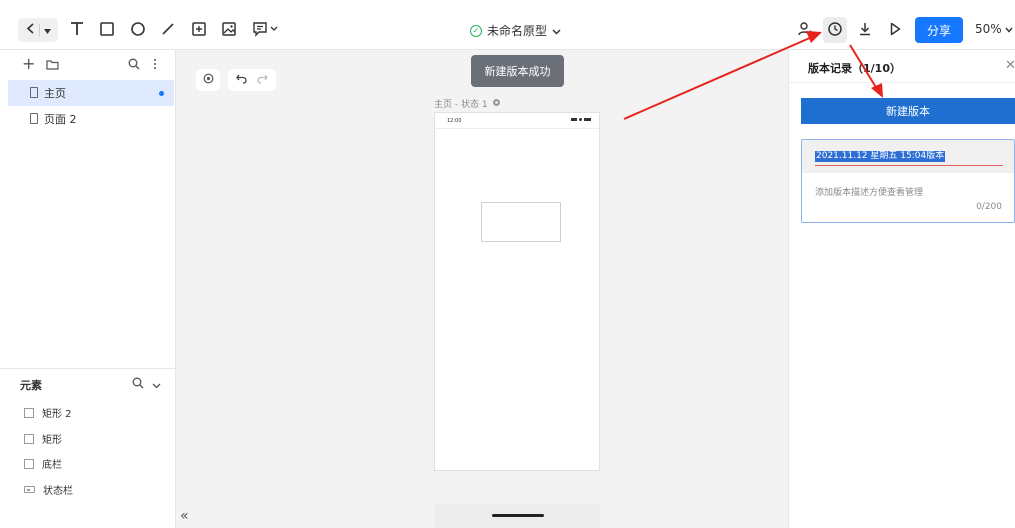 This screenshot has height=528, width=1015. I want to click on page-label: 主页, so click(55, 93).